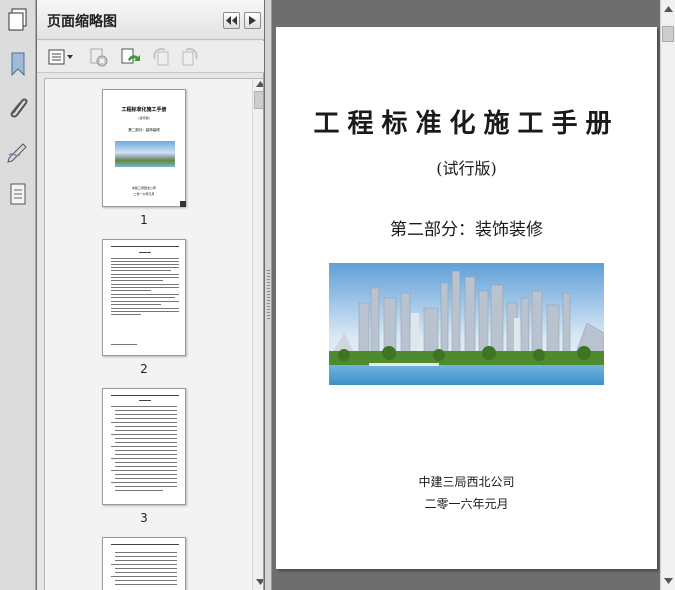 Image resolution: width=675 pixels, height=590 pixels. Describe the element at coordinates (144, 220) in the screenshot. I see `thumbnail-page-label: 1` at that location.